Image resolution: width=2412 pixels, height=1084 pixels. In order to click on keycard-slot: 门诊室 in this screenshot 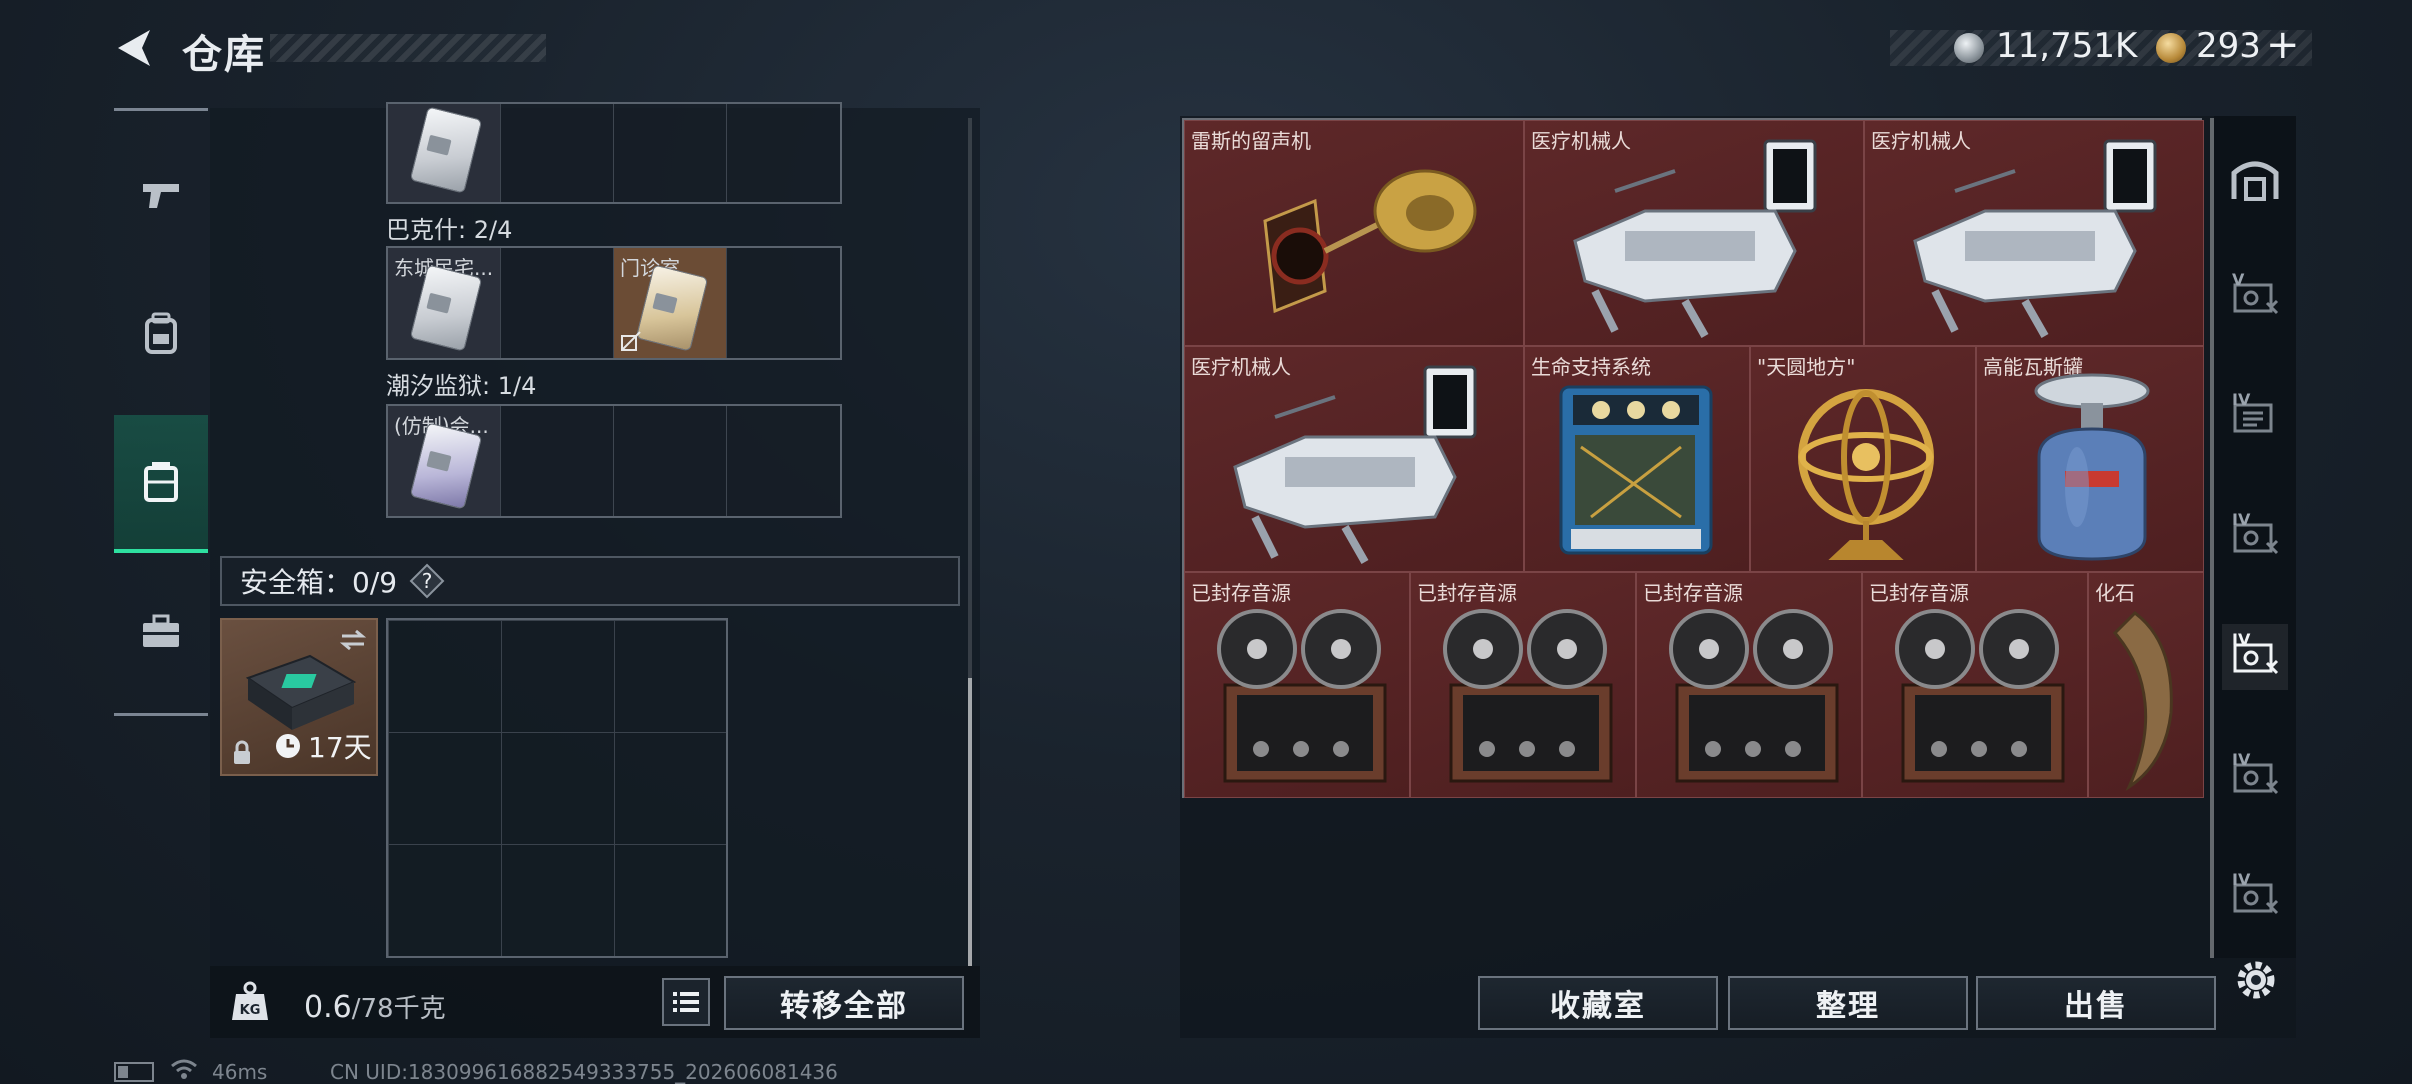, I will do `click(670, 303)`.